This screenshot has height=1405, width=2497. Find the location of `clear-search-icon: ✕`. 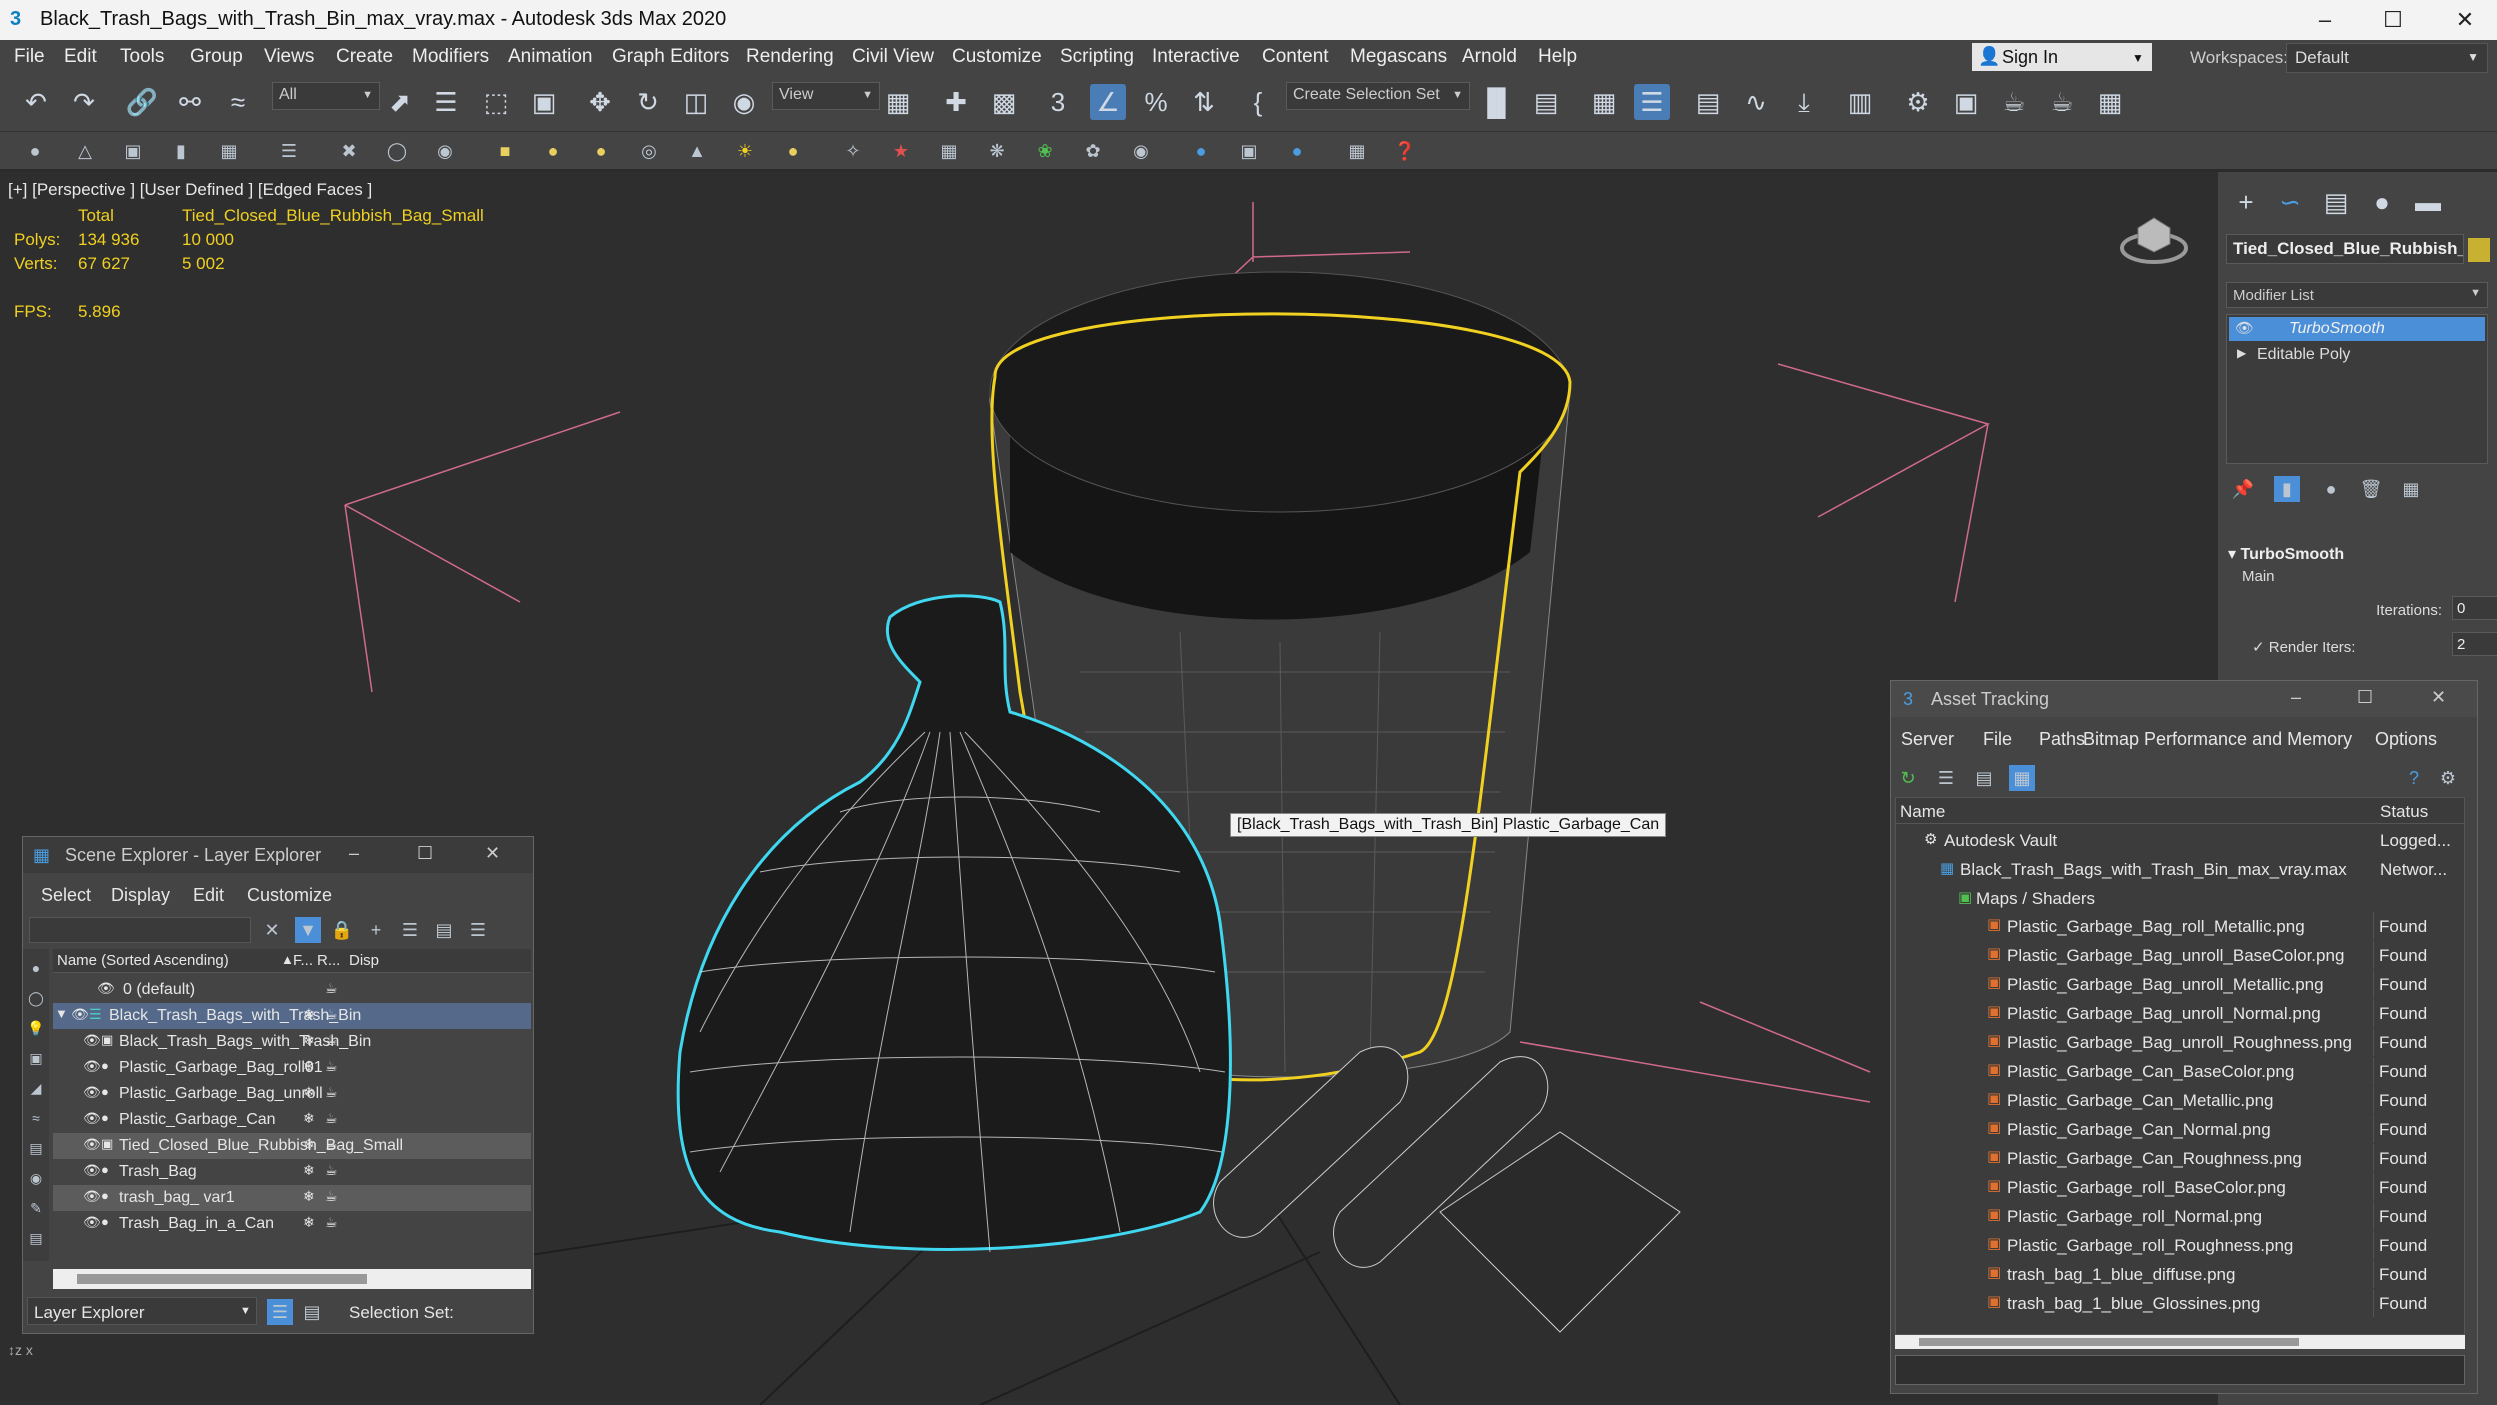

clear-search-icon: ✕ is located at coordinates (272, 930).